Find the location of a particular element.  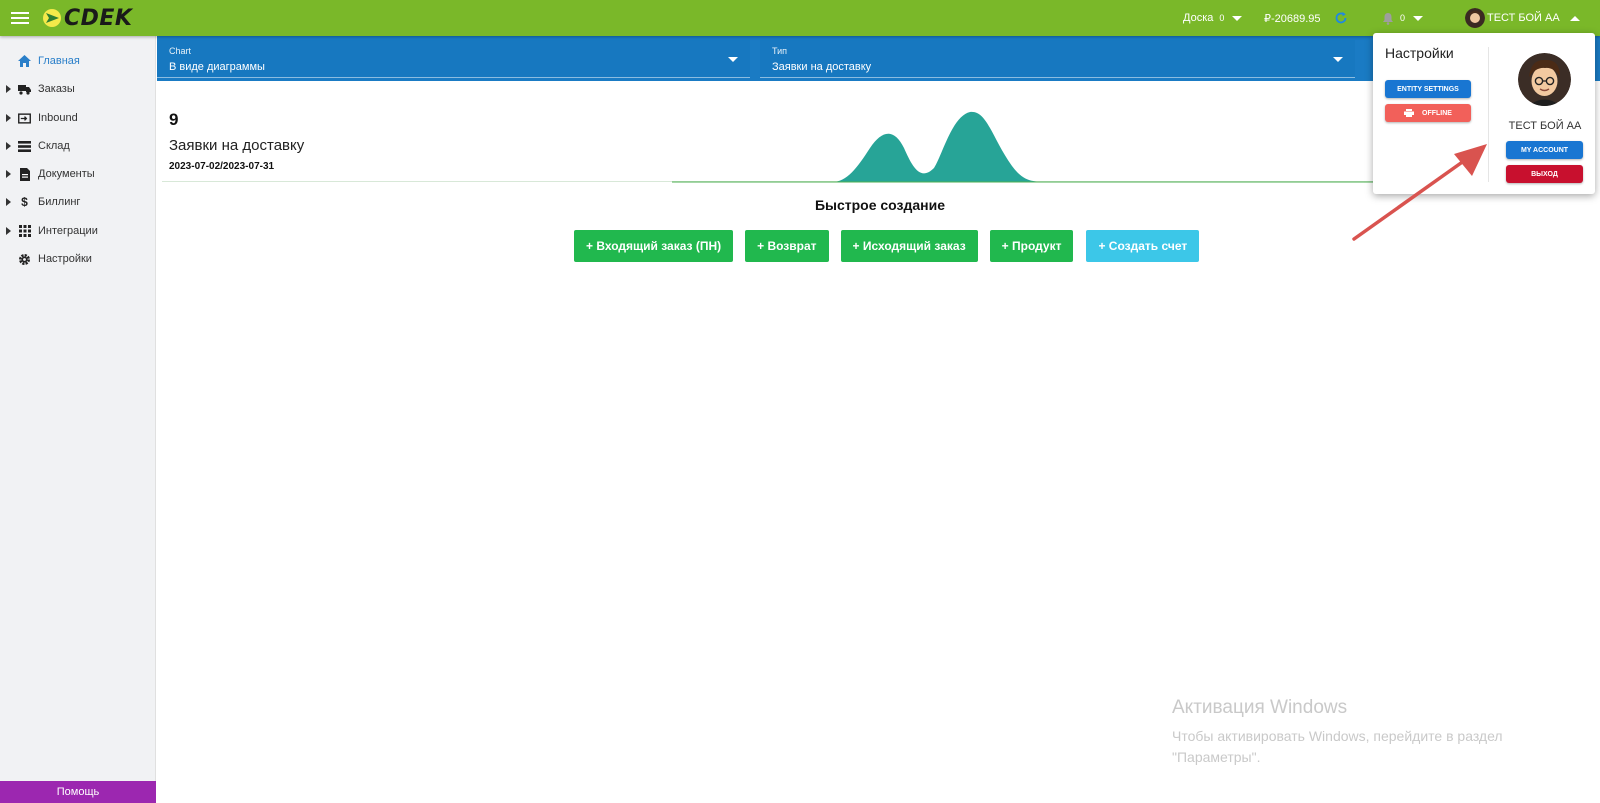

sidebar-item-warehouse: Склад is located at coordinates (78, 146).